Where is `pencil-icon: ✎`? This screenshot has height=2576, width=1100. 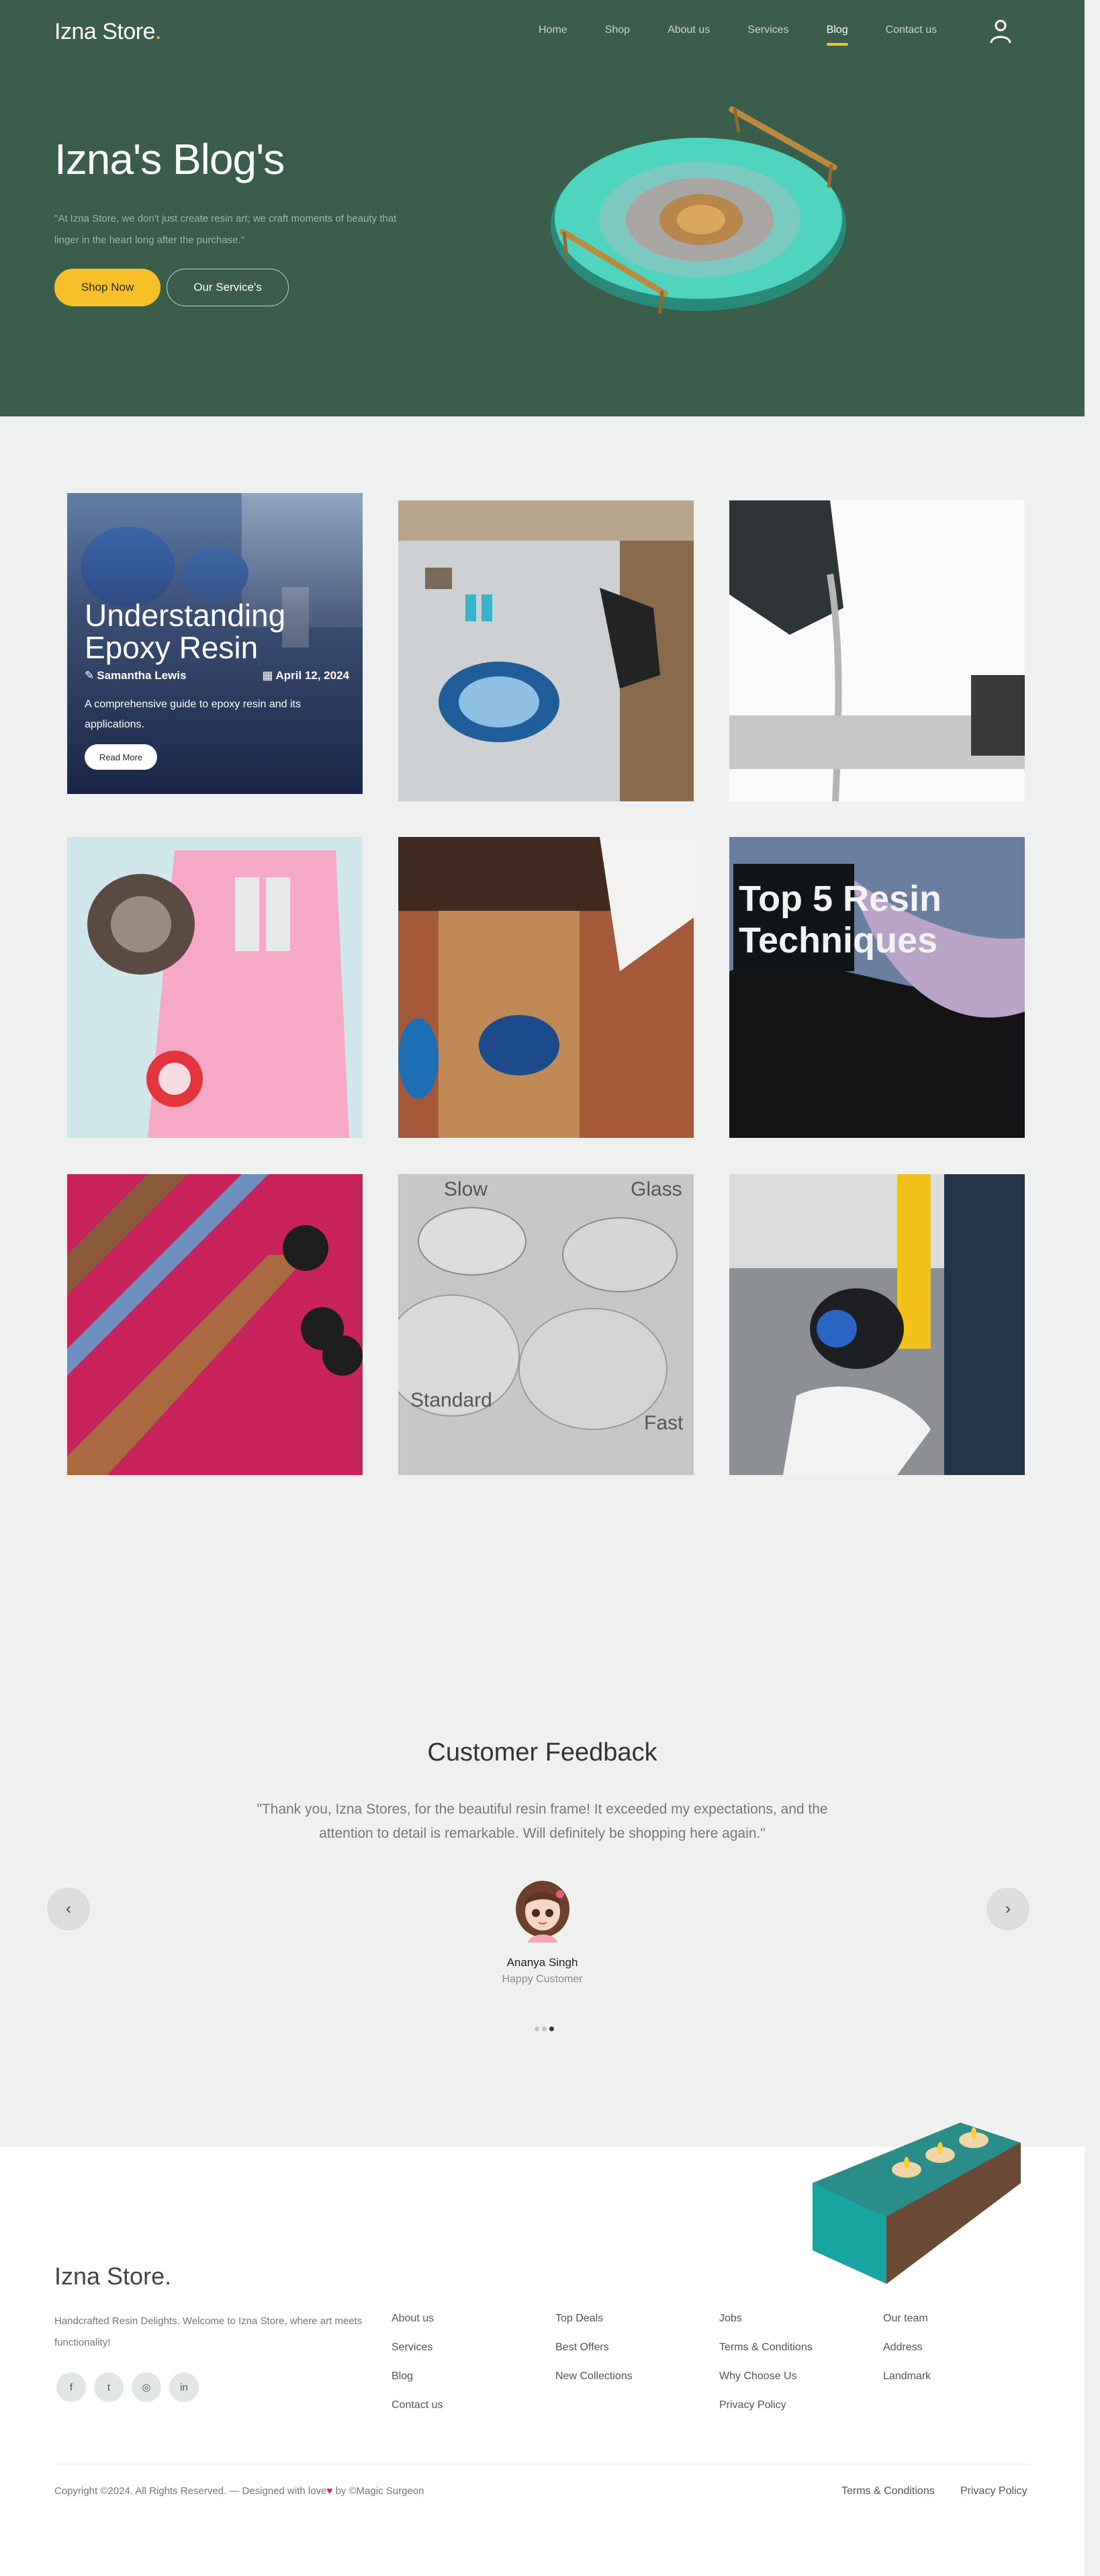
pencil-icon: ✎ is located at coordinates (90, 675).